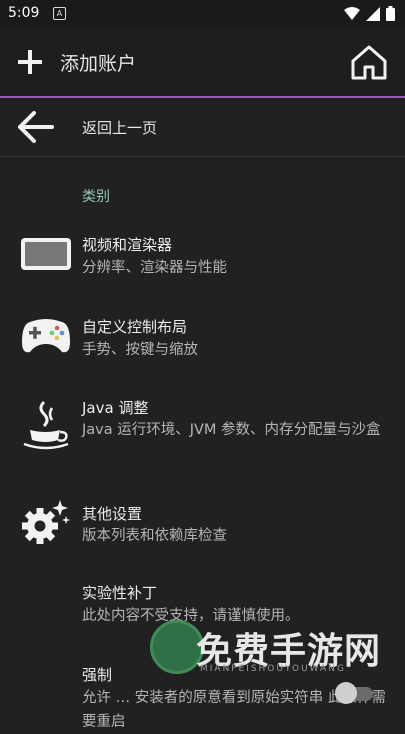  What do you see at coordinates (202, 14) in the screenshot?
I see `status-bar: 5:09 A` at bounding box center [202, 14].